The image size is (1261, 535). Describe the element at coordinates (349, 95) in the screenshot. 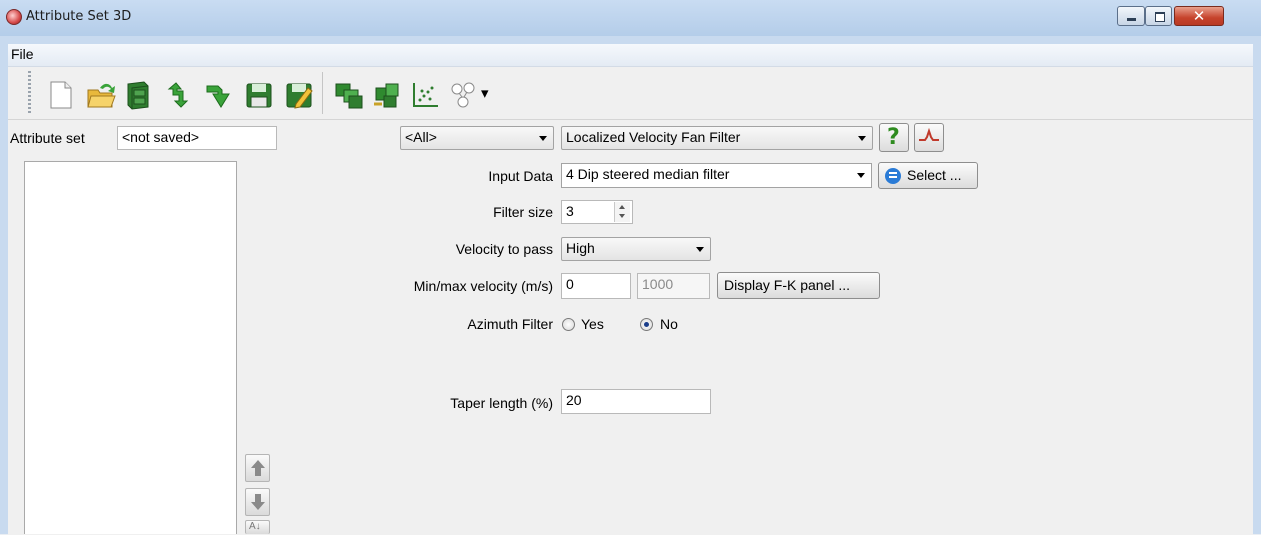

I see `auto-attribute-icon` at that location.